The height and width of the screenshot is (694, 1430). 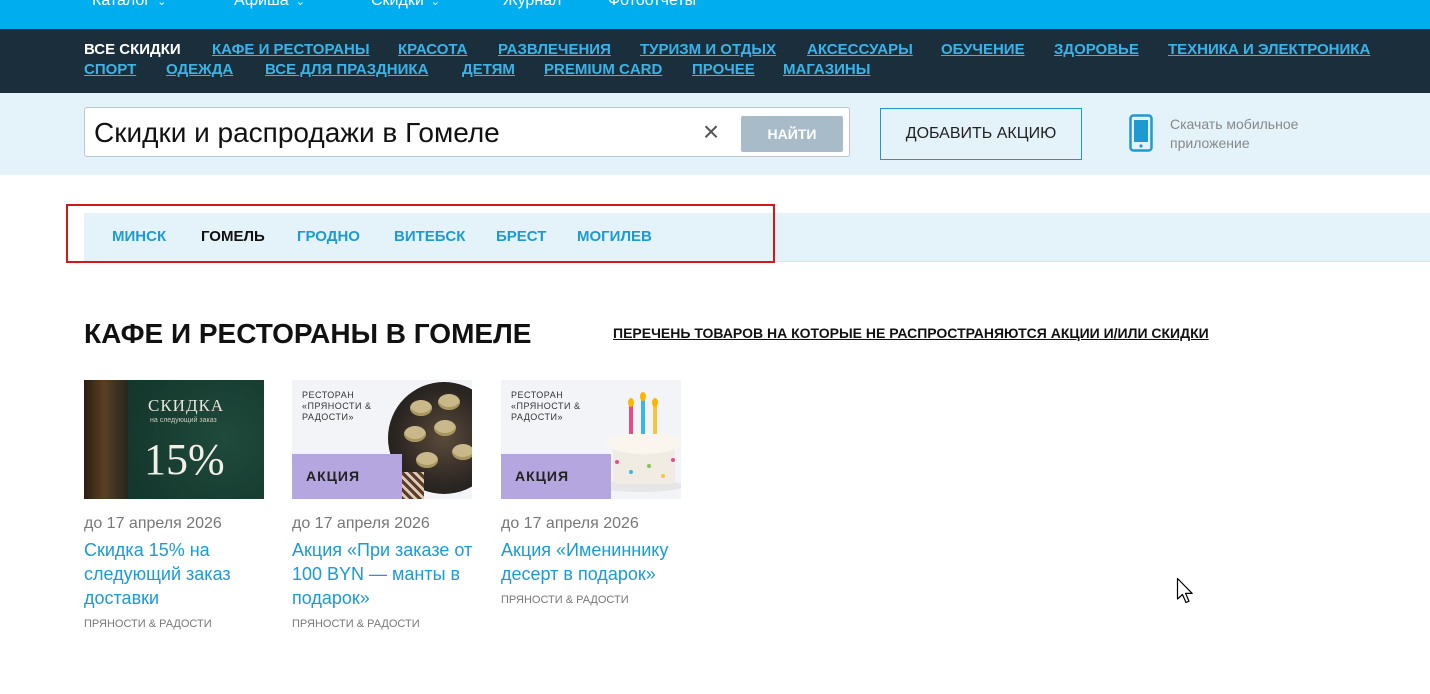 I want to click on category-holiday: Все для праздника, so click(x=346, y=70).